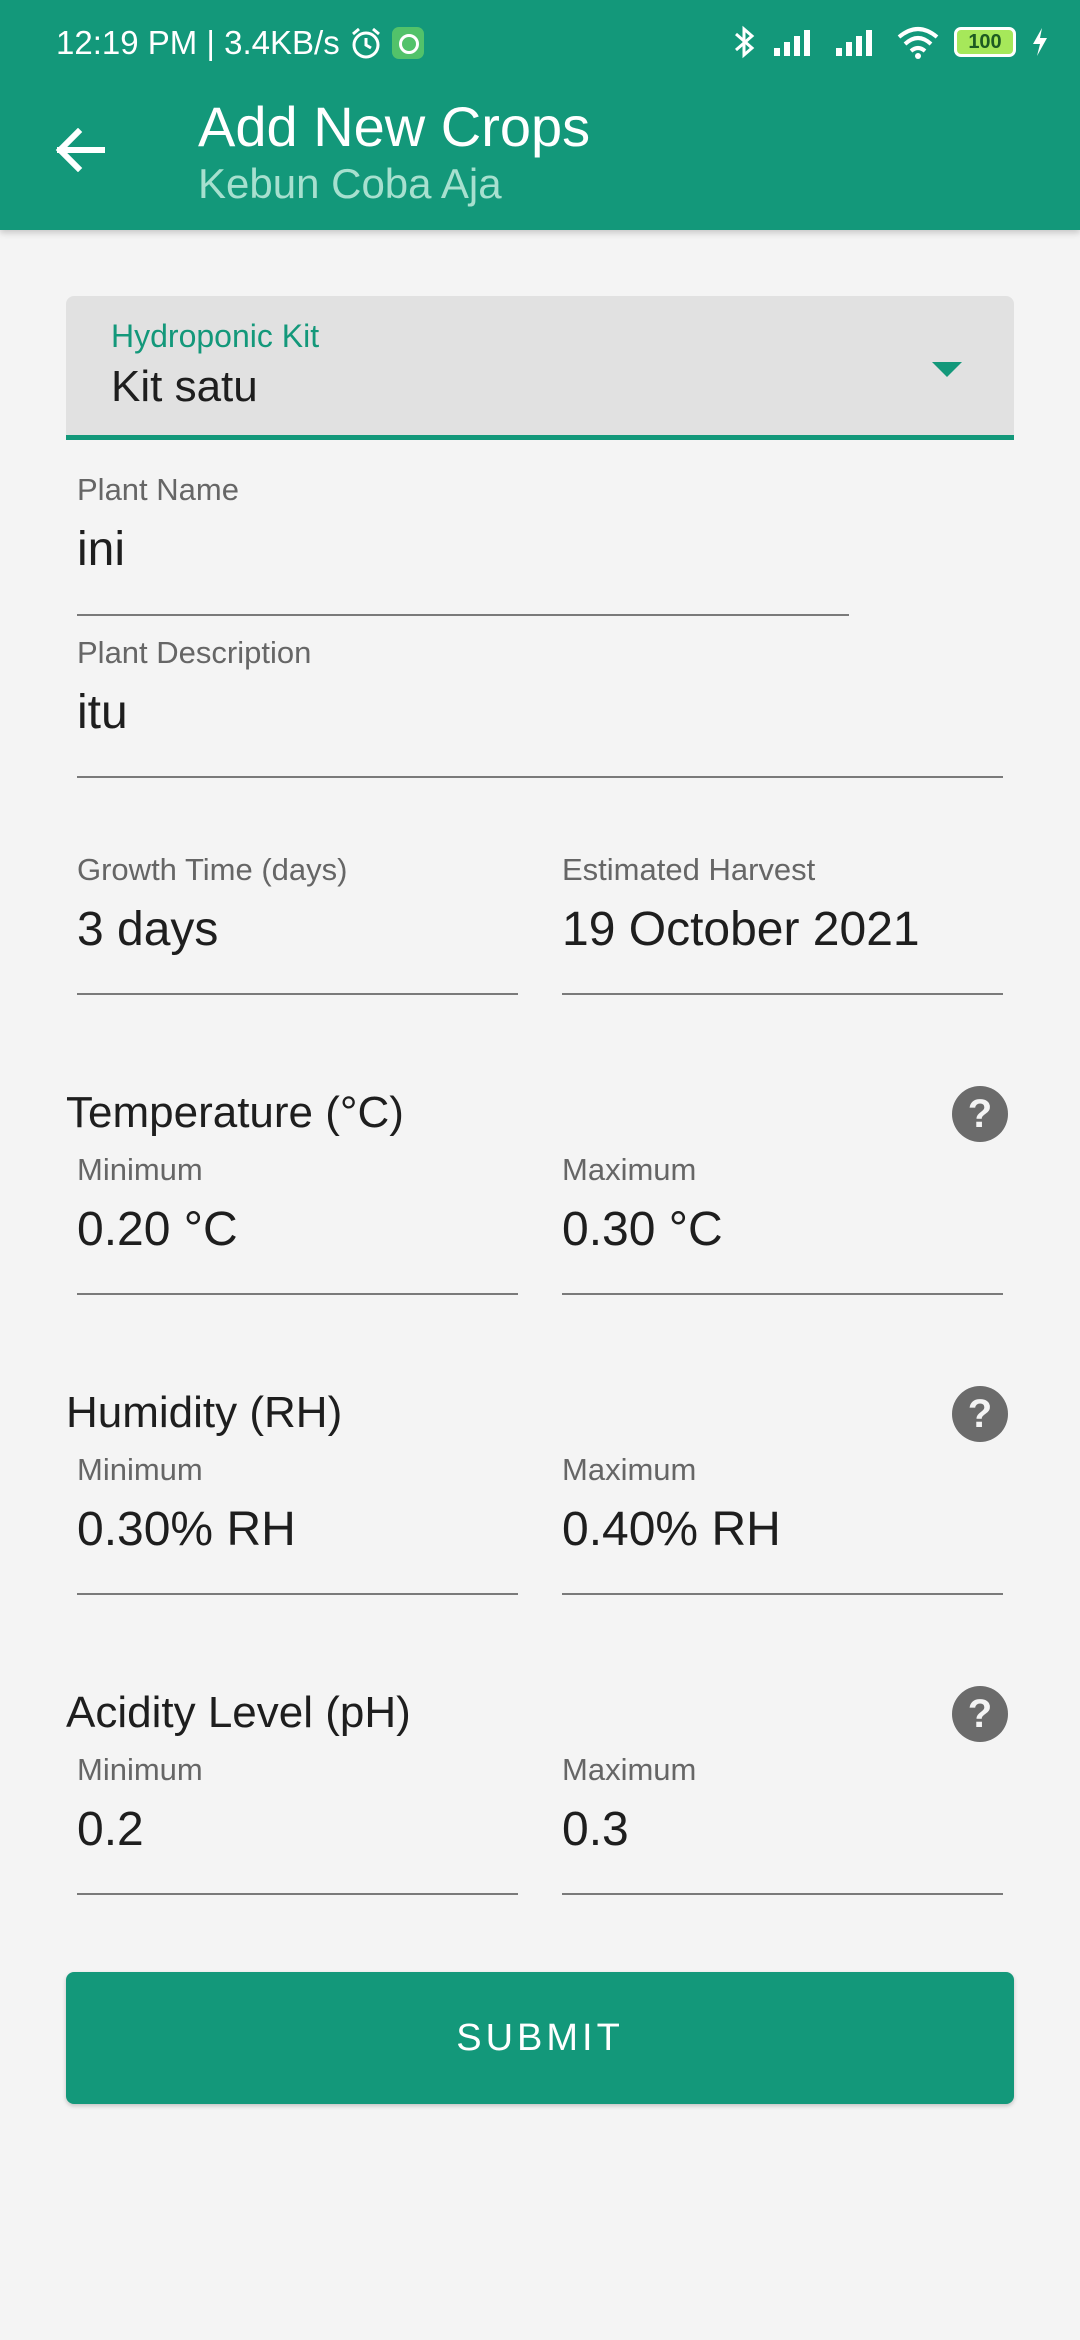  I want to click on plant-name-input: ini, so click(101, 549).